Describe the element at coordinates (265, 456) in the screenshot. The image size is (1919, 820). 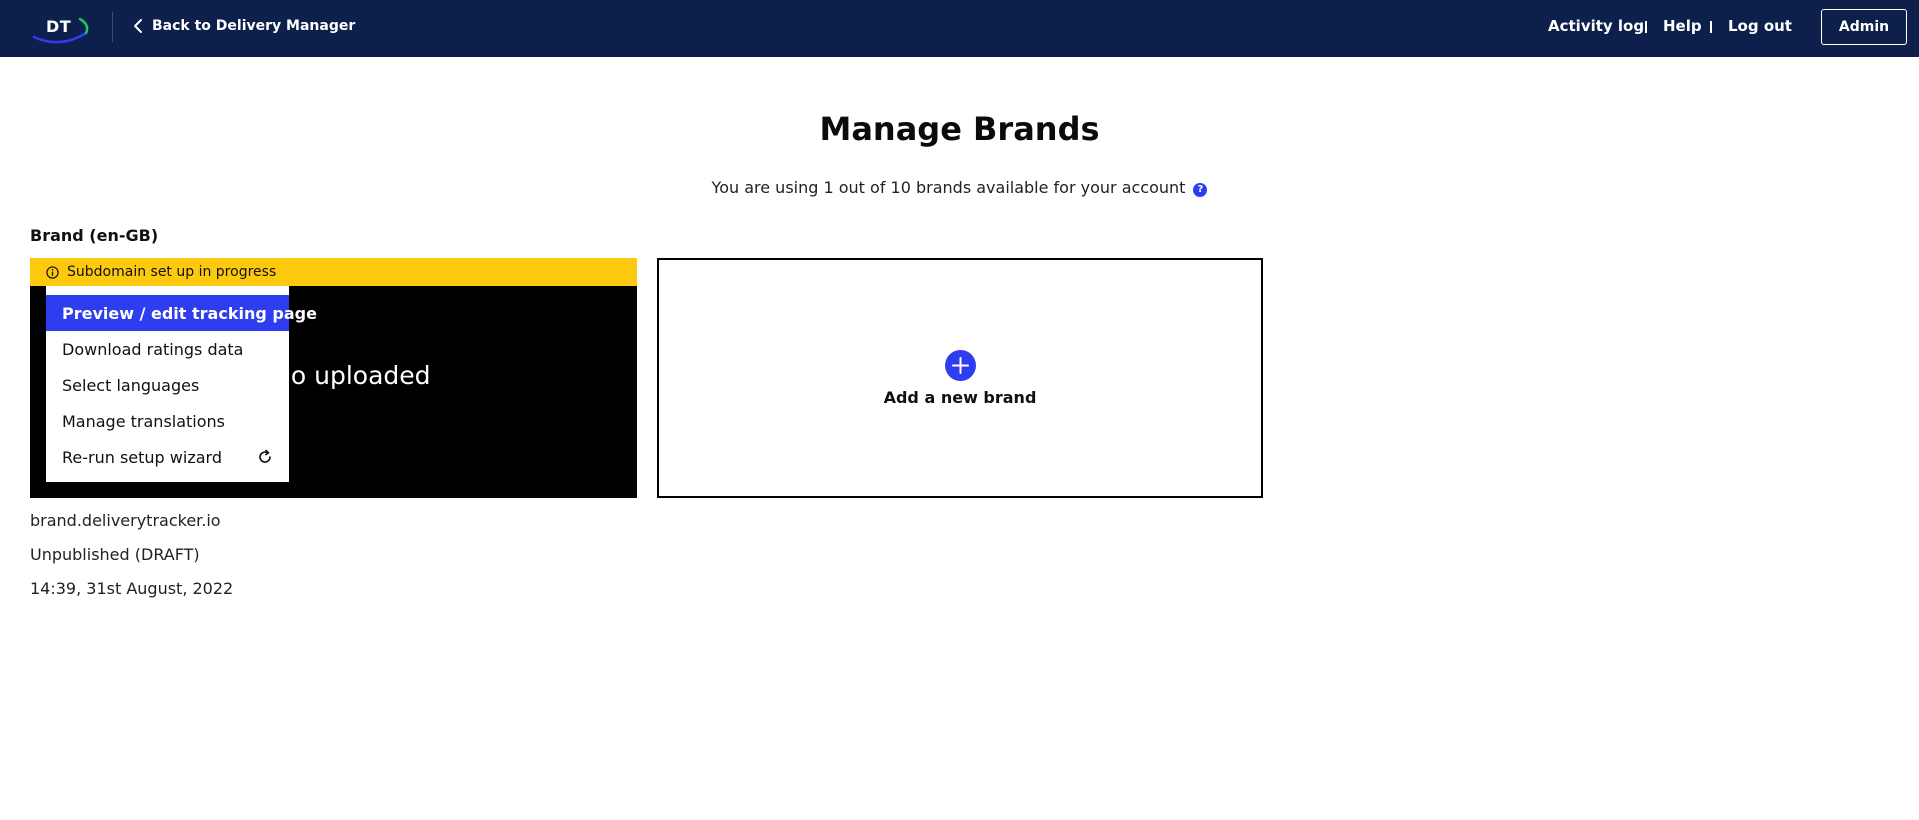
I see `refresh-icon` at that location.